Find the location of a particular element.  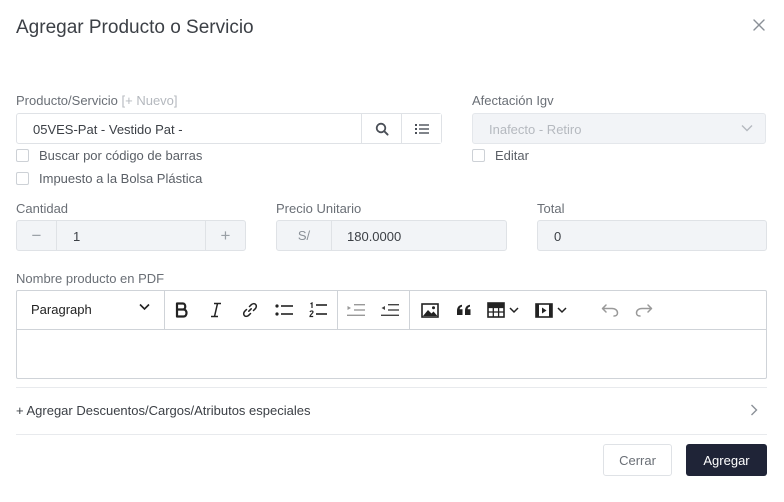

undo-icon is located at coordinates (610, 310).